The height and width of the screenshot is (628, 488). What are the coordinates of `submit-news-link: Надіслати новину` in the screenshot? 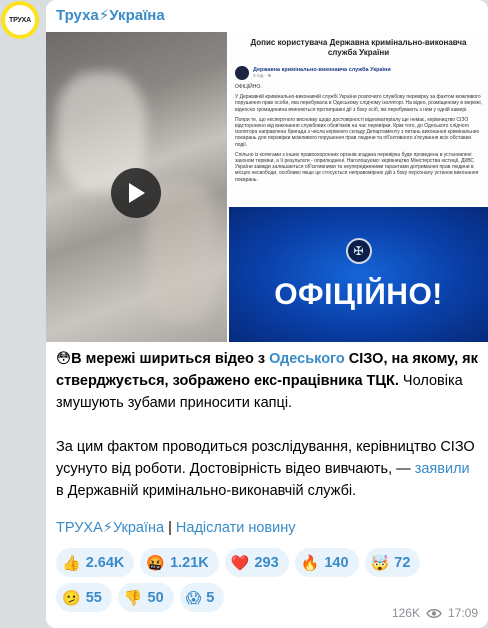 It's located at (236, 528).